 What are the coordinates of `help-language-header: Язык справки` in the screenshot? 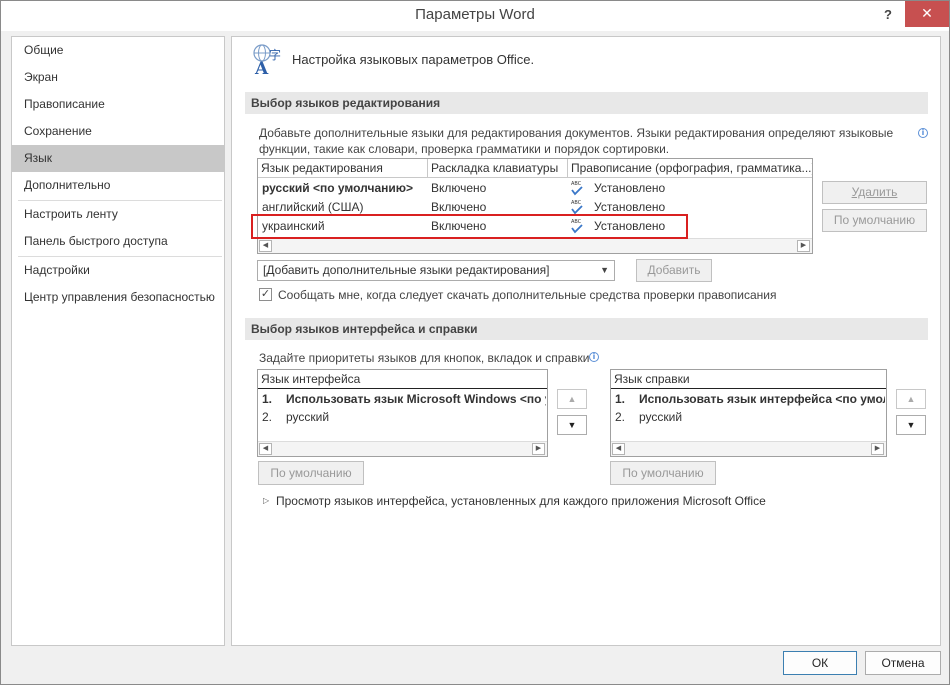 It's located at (748, 379).